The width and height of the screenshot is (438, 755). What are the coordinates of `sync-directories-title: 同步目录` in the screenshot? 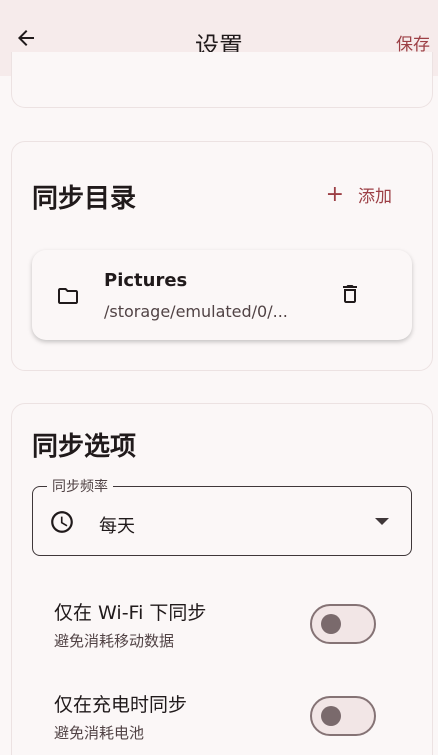 It's located at (84, 199).